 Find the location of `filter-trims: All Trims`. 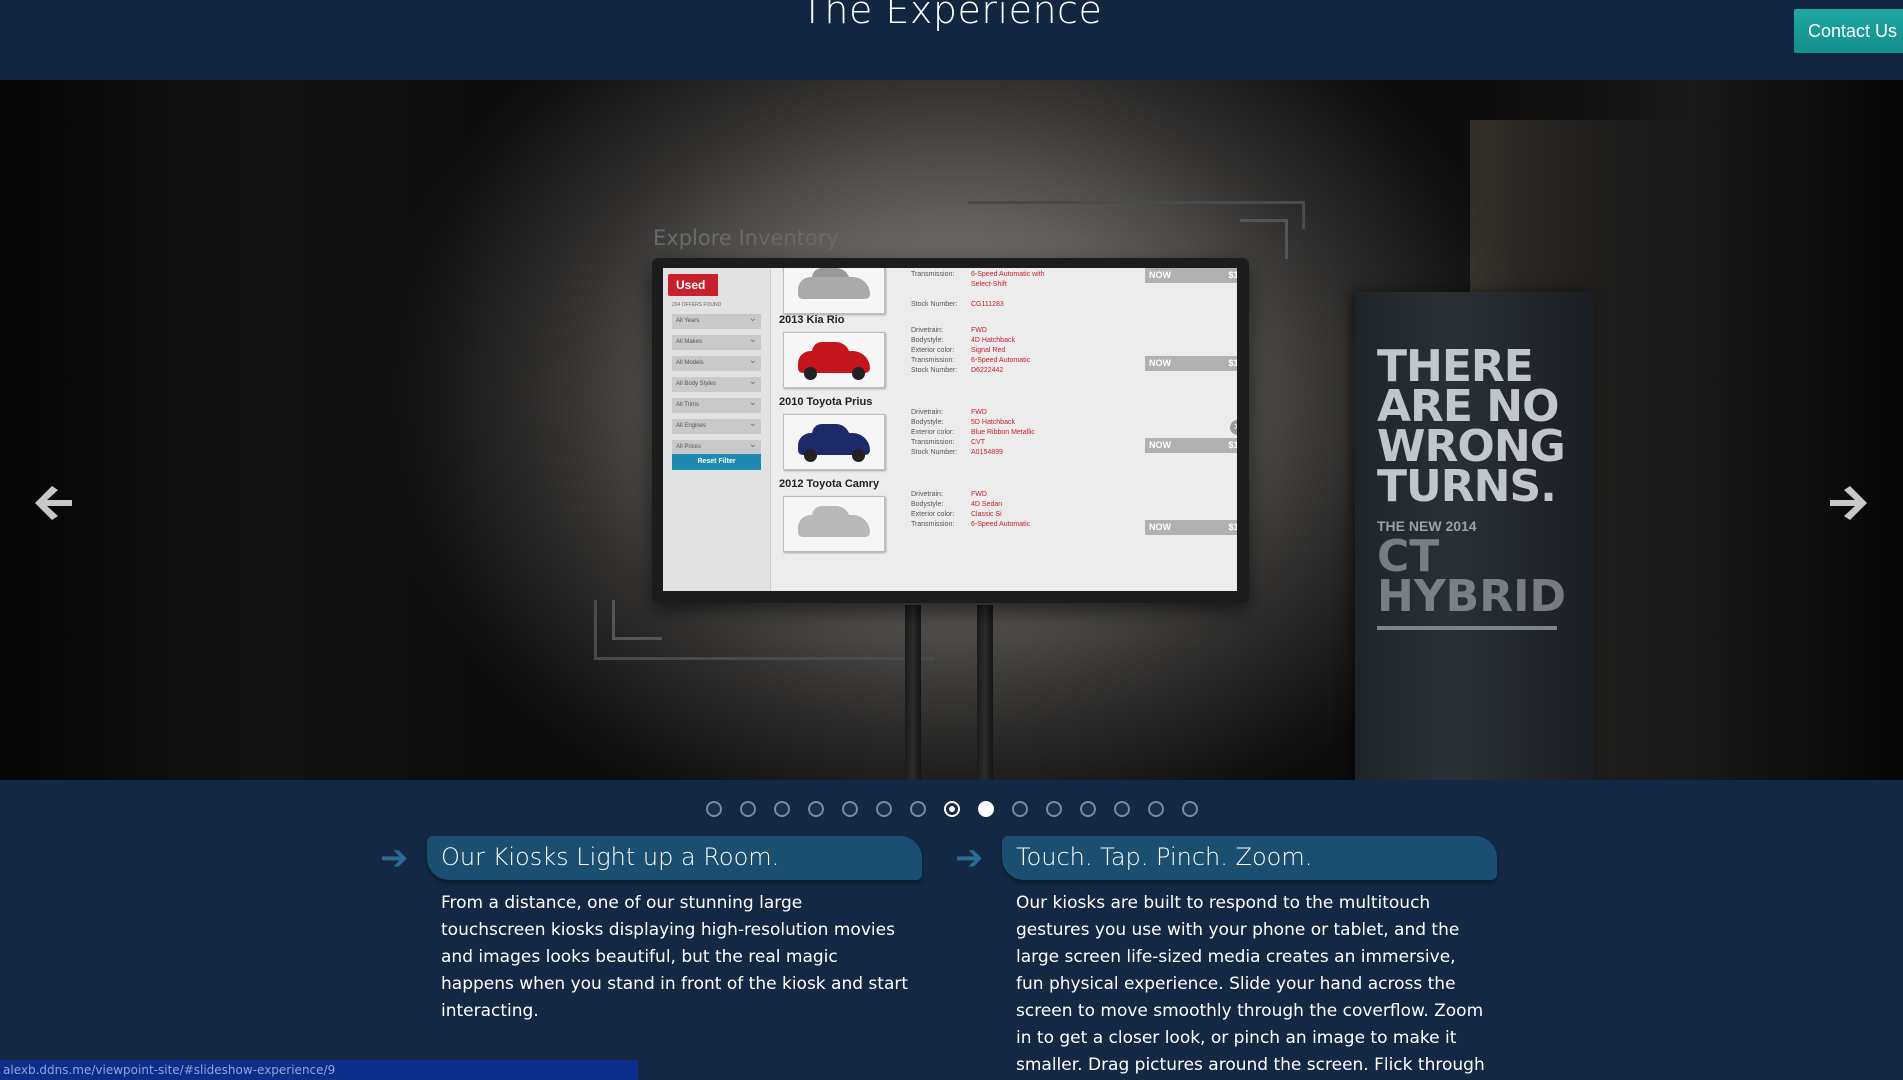

filter-trims: All Trims is located at coordinates (716, 404).